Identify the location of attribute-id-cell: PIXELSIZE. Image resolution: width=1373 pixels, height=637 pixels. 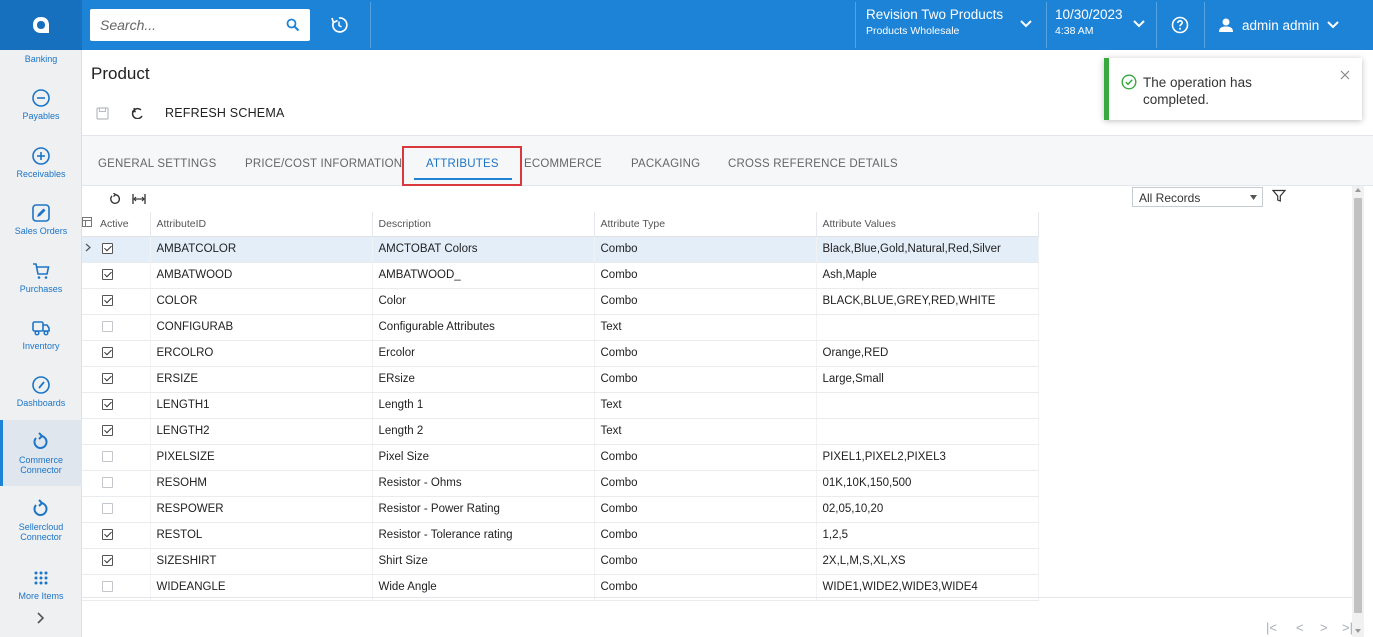
(261, 457).